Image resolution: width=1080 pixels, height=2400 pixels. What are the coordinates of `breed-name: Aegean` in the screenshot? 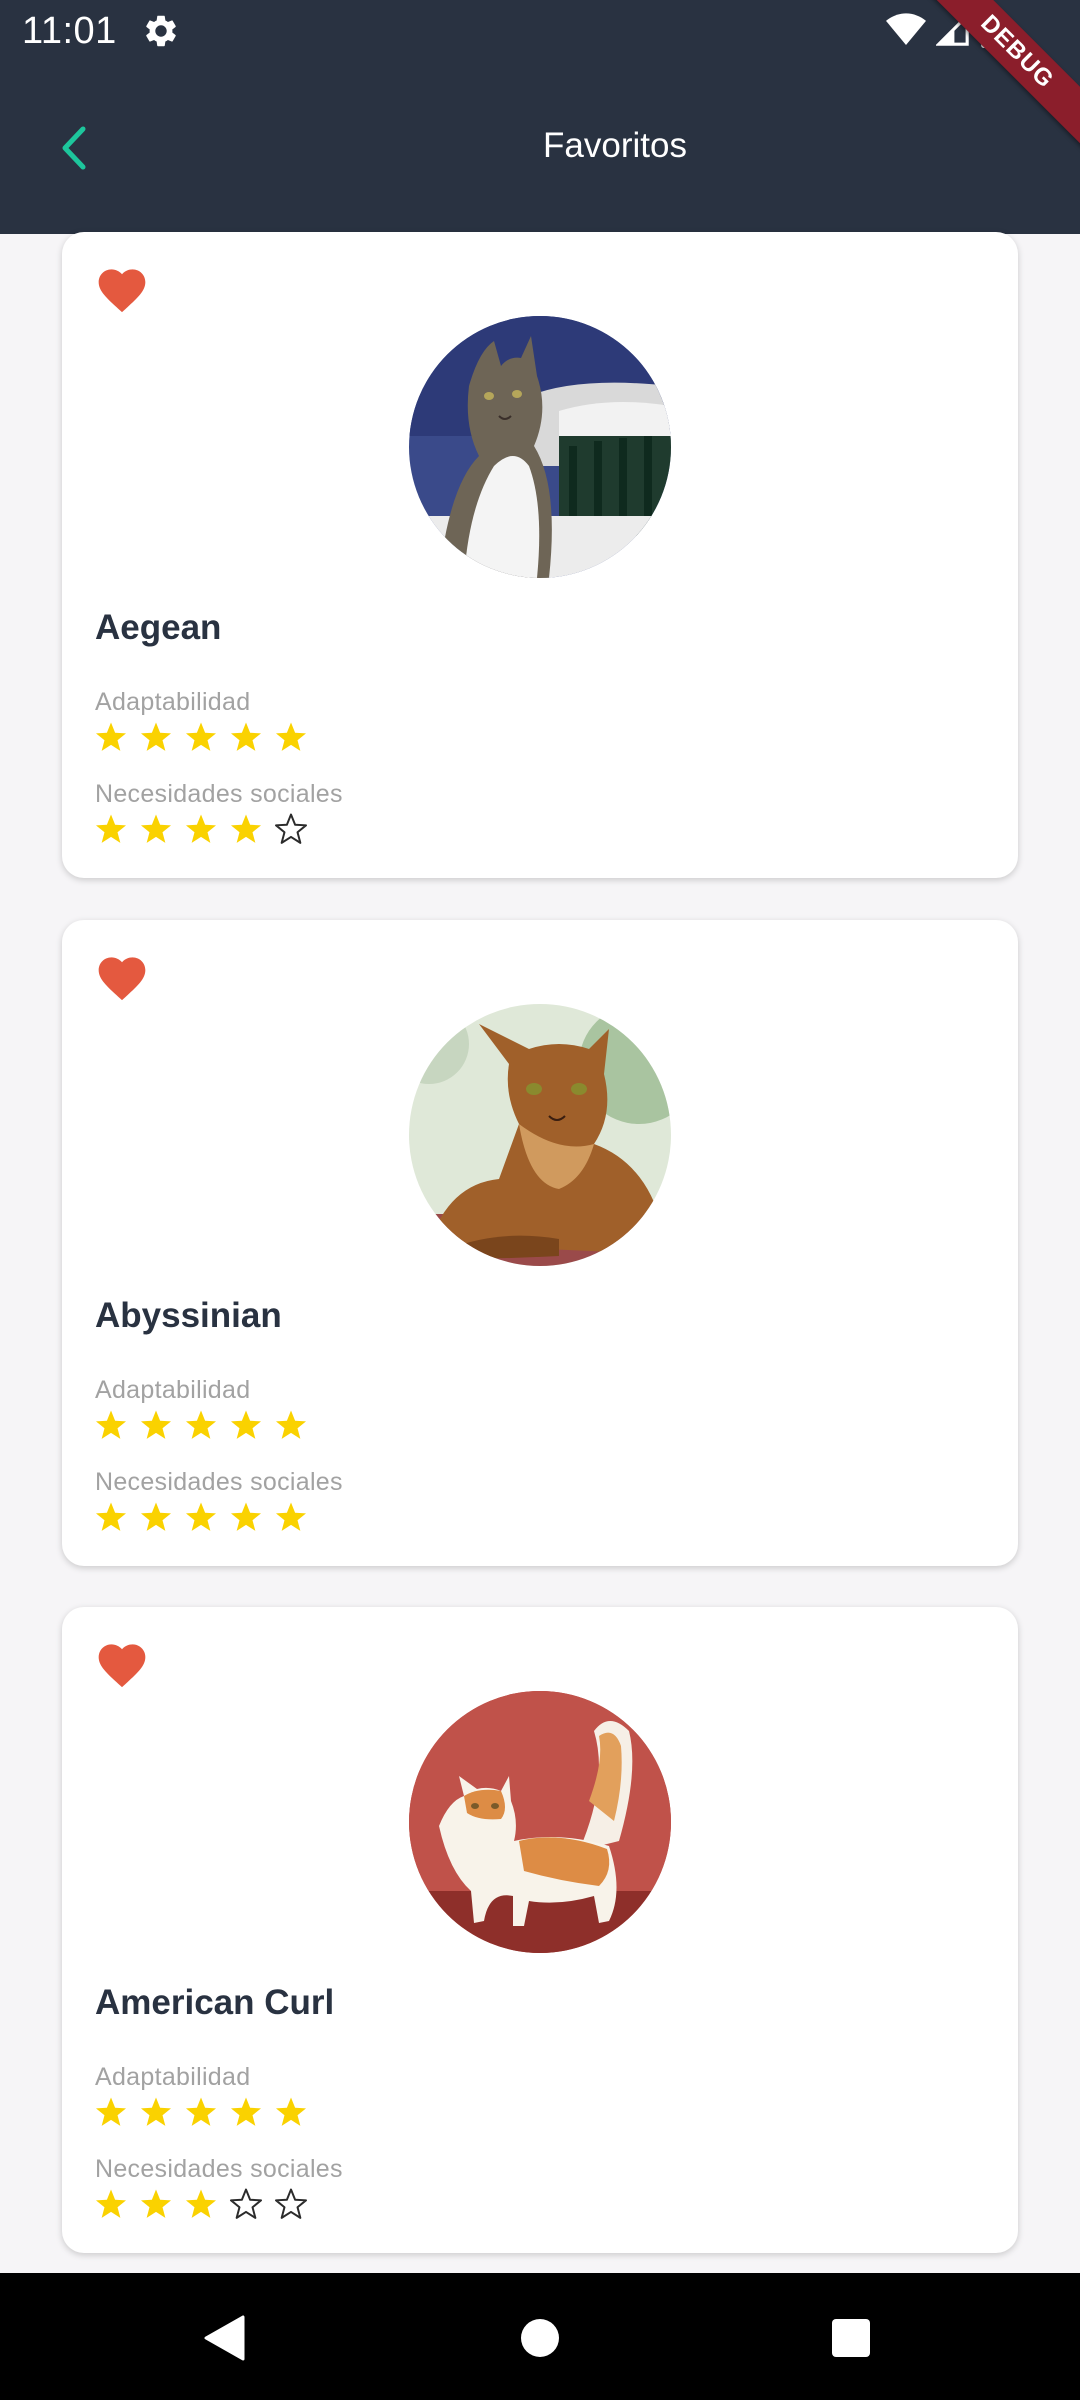 It's located at (158, 627).